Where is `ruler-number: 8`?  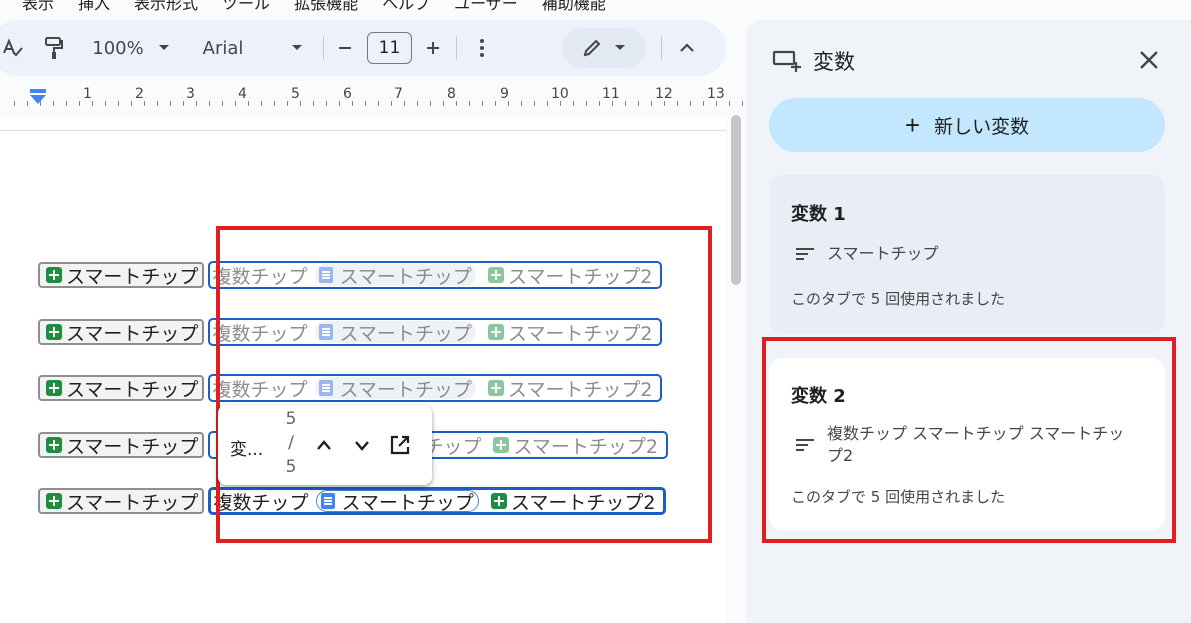 ruler-number: 8 is located at coordinates (451, 94).